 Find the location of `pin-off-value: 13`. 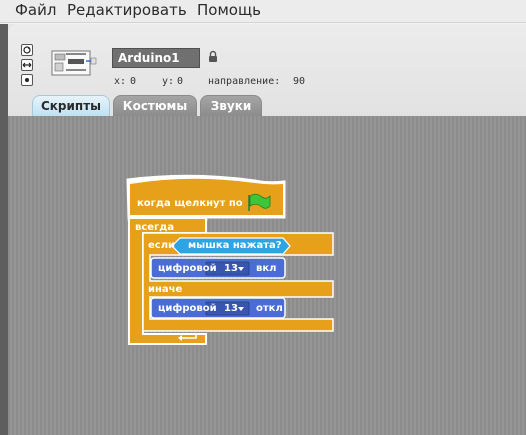

pin-off-value: 13 is located at coordinates (231, 308).